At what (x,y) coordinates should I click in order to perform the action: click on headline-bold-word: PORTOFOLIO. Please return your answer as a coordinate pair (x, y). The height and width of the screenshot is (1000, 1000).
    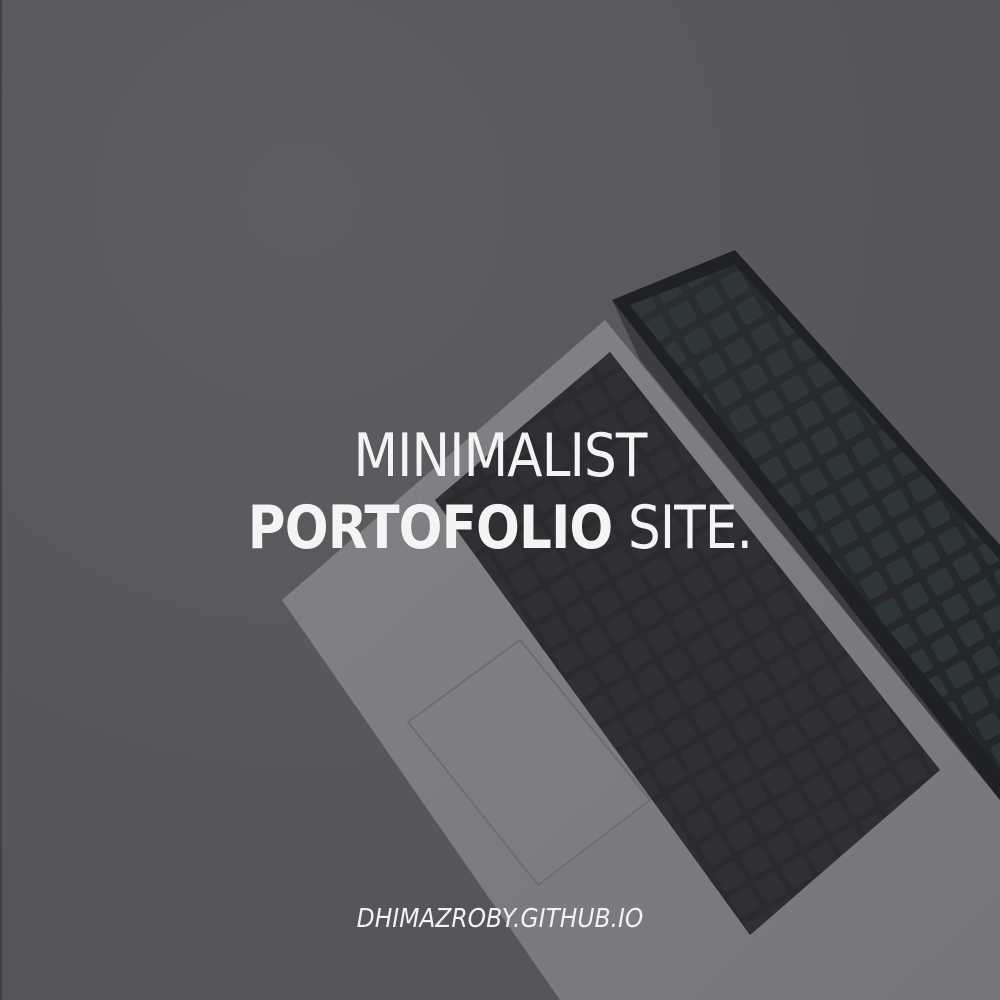
    Looking at the image, I should click on (430, 528).